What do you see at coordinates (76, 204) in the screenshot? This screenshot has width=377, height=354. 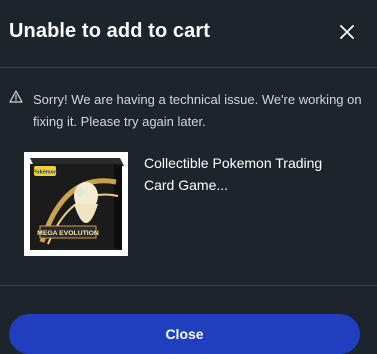 I see `product-image: Pokémon MEGA EVOLUTION` at bounding box center [76, 204].